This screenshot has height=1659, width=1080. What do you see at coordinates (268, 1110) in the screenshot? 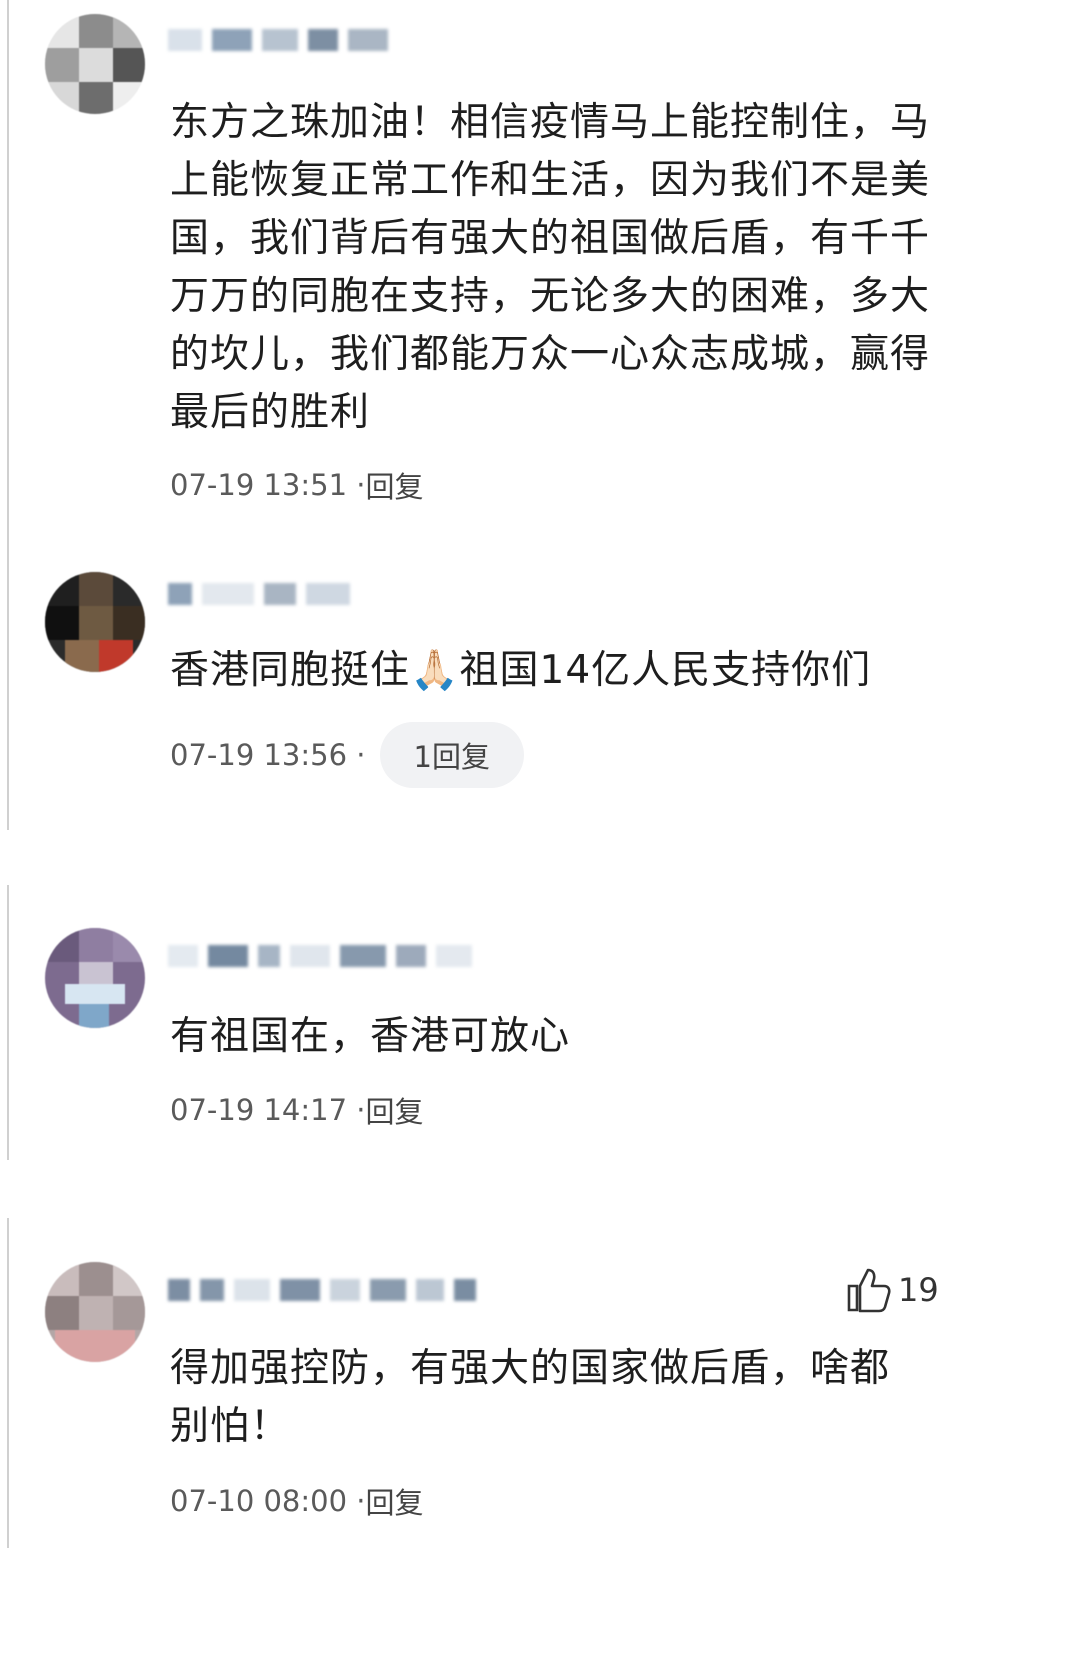
I see `timestamp: 07-19 14:17 ·` at bounding box center [268, 1110].